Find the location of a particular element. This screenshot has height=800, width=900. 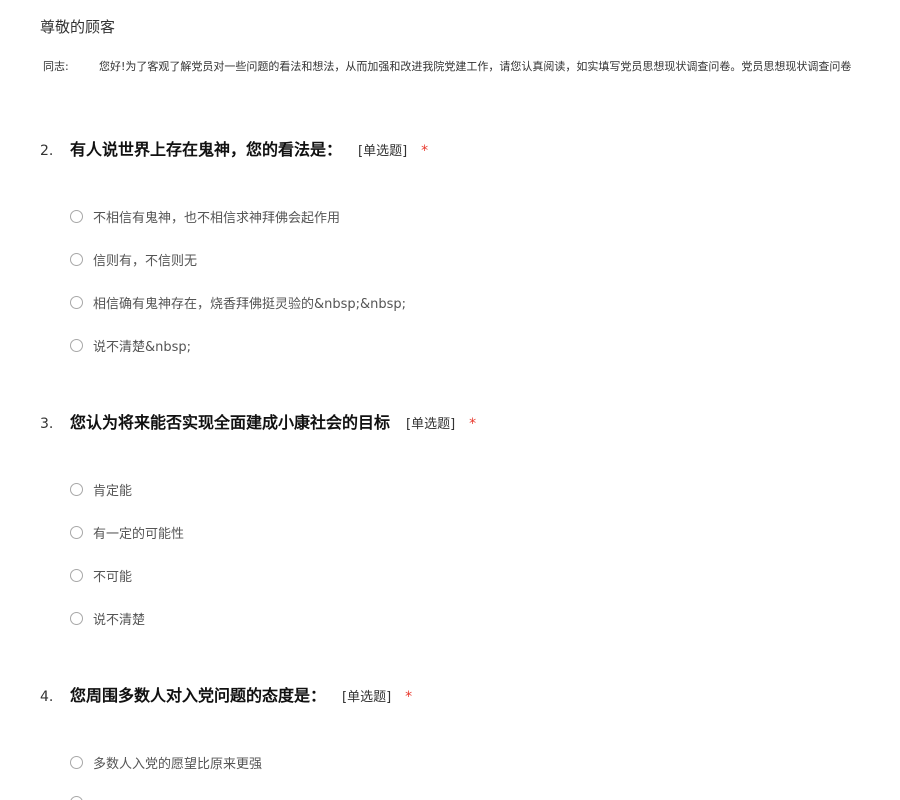

option-radio: 不相信有鬼神，也不相信求神拜佛会起作用 is located at coordinates (205, 216).